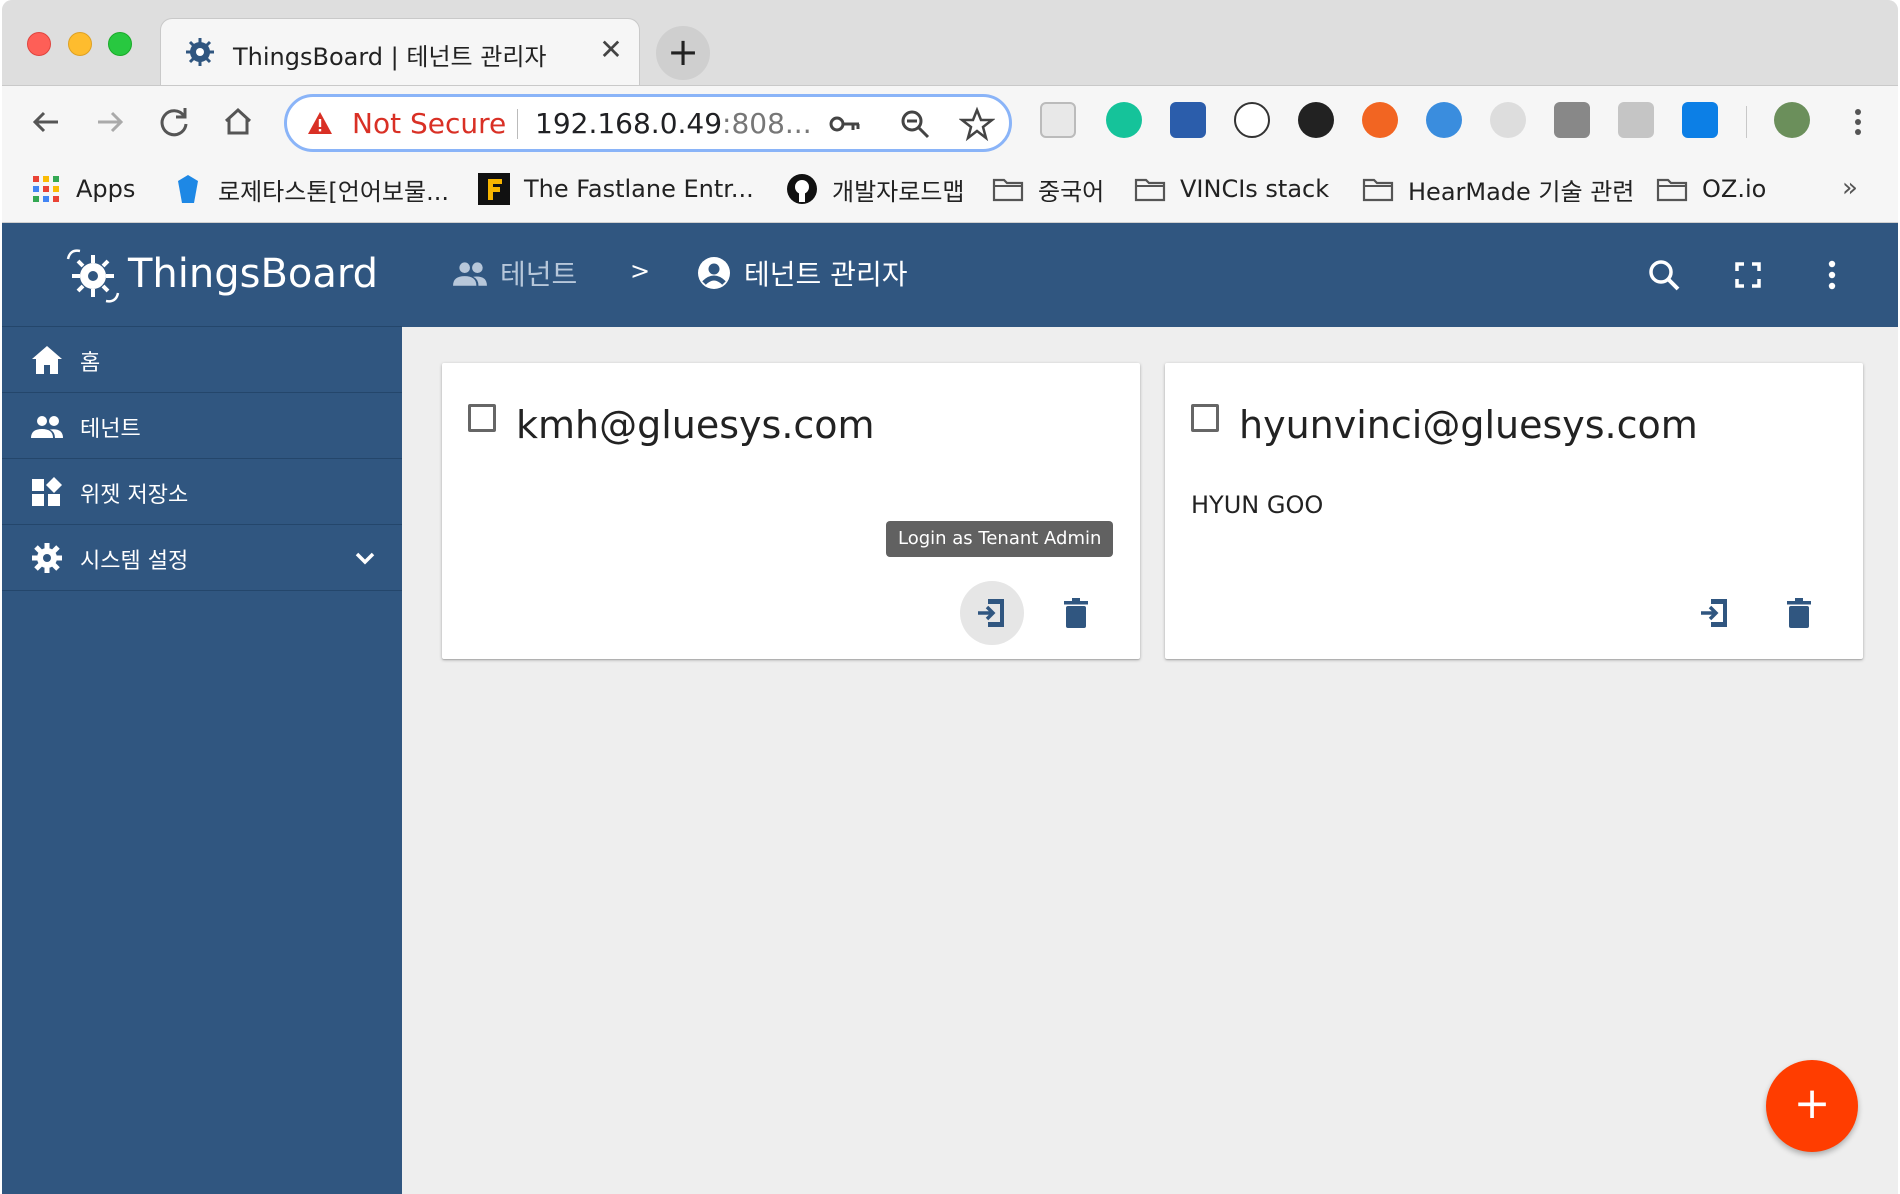 The height and width of the screenshot is (1194, 1900). Describe the element at coordinates (202, 360) in the screenshot. I see `sidebar-item-home: 홈` at that location.